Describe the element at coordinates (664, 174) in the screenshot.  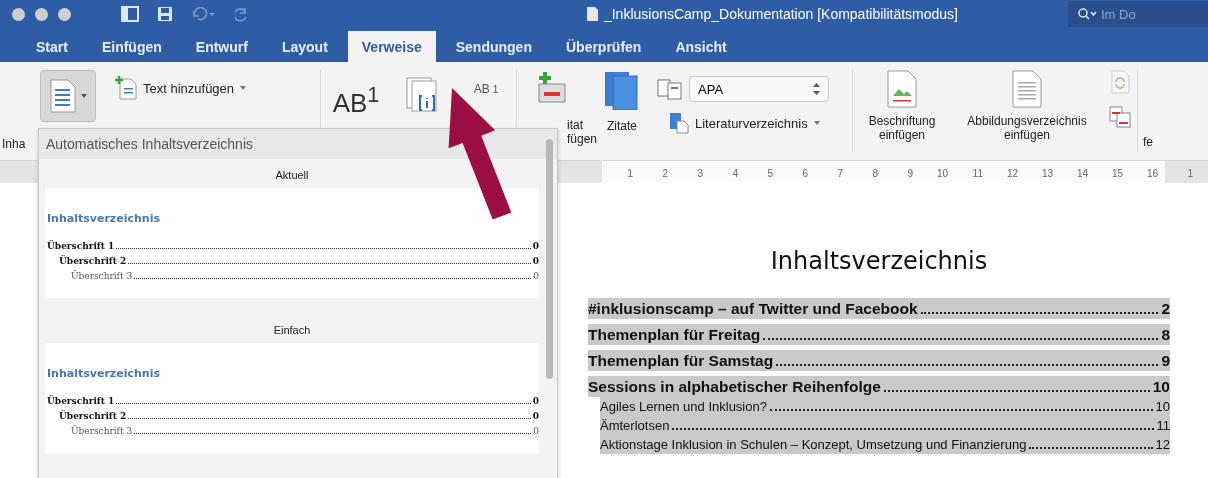
I see `ruler-number: 2` at that location.